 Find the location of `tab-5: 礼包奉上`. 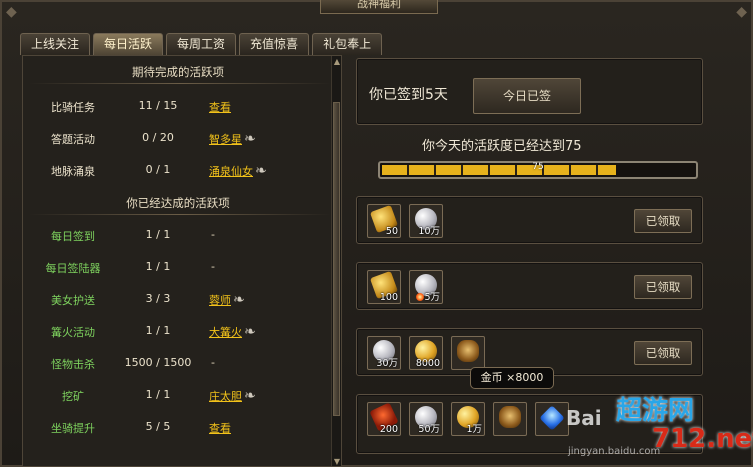

tab-5: 礼包奉上 is located at coordinates (347, 44).